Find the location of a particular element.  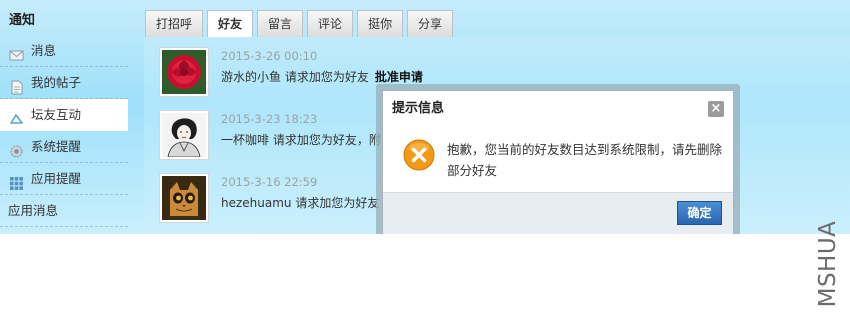

notification-text: 一杯咖啡 请求加您为好友，附言: is located at coordinates (309, 139).